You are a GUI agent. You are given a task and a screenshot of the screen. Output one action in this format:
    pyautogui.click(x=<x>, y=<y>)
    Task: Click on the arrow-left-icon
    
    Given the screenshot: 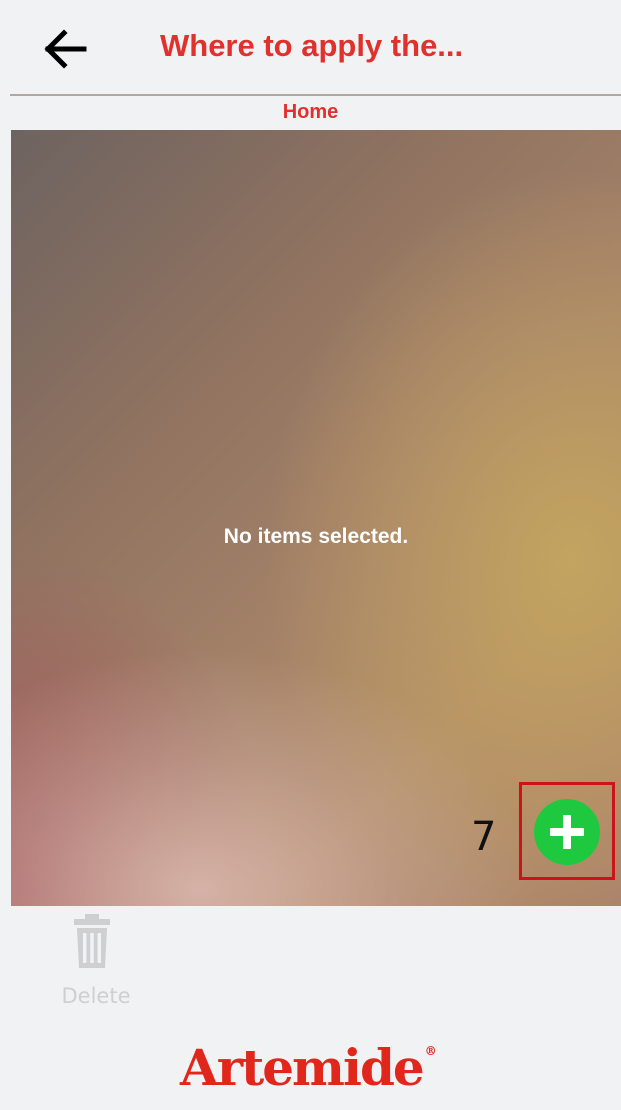 What is the action you would take?
    pyautogui.click(x=65, y=49)
    